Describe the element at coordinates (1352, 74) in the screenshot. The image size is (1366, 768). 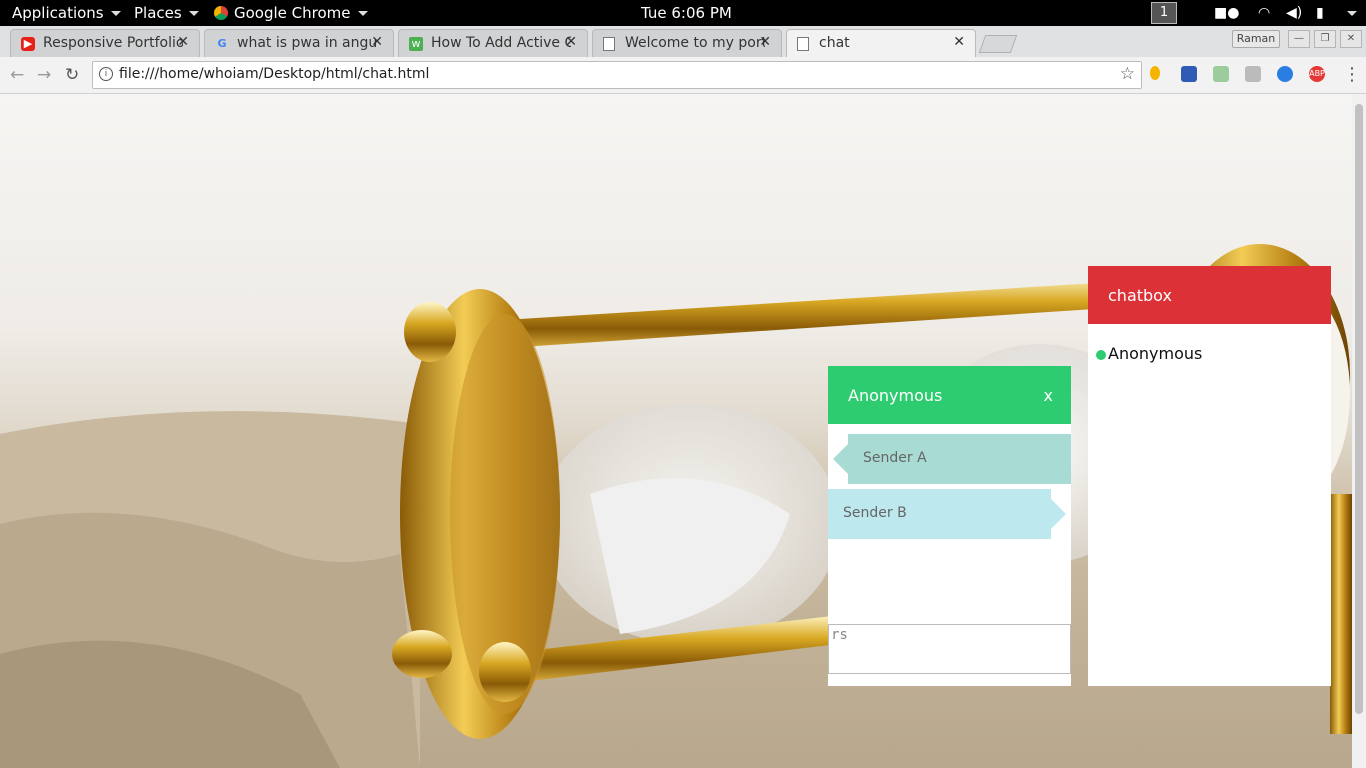
I see `browser-menu-icon: ⋮` at that location.